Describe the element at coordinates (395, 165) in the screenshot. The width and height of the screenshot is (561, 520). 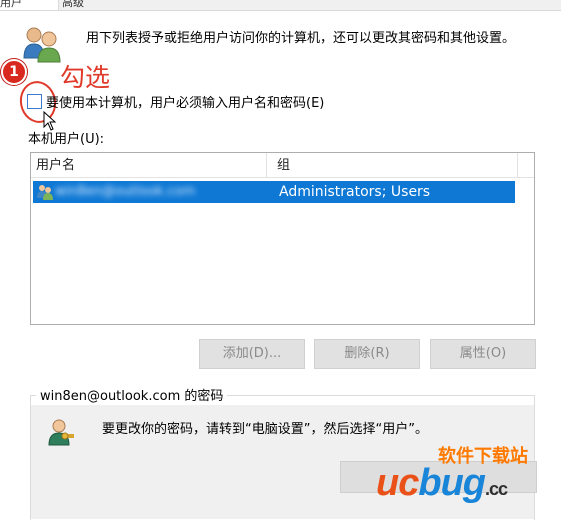
I see `column-header-group: 组` at that location.